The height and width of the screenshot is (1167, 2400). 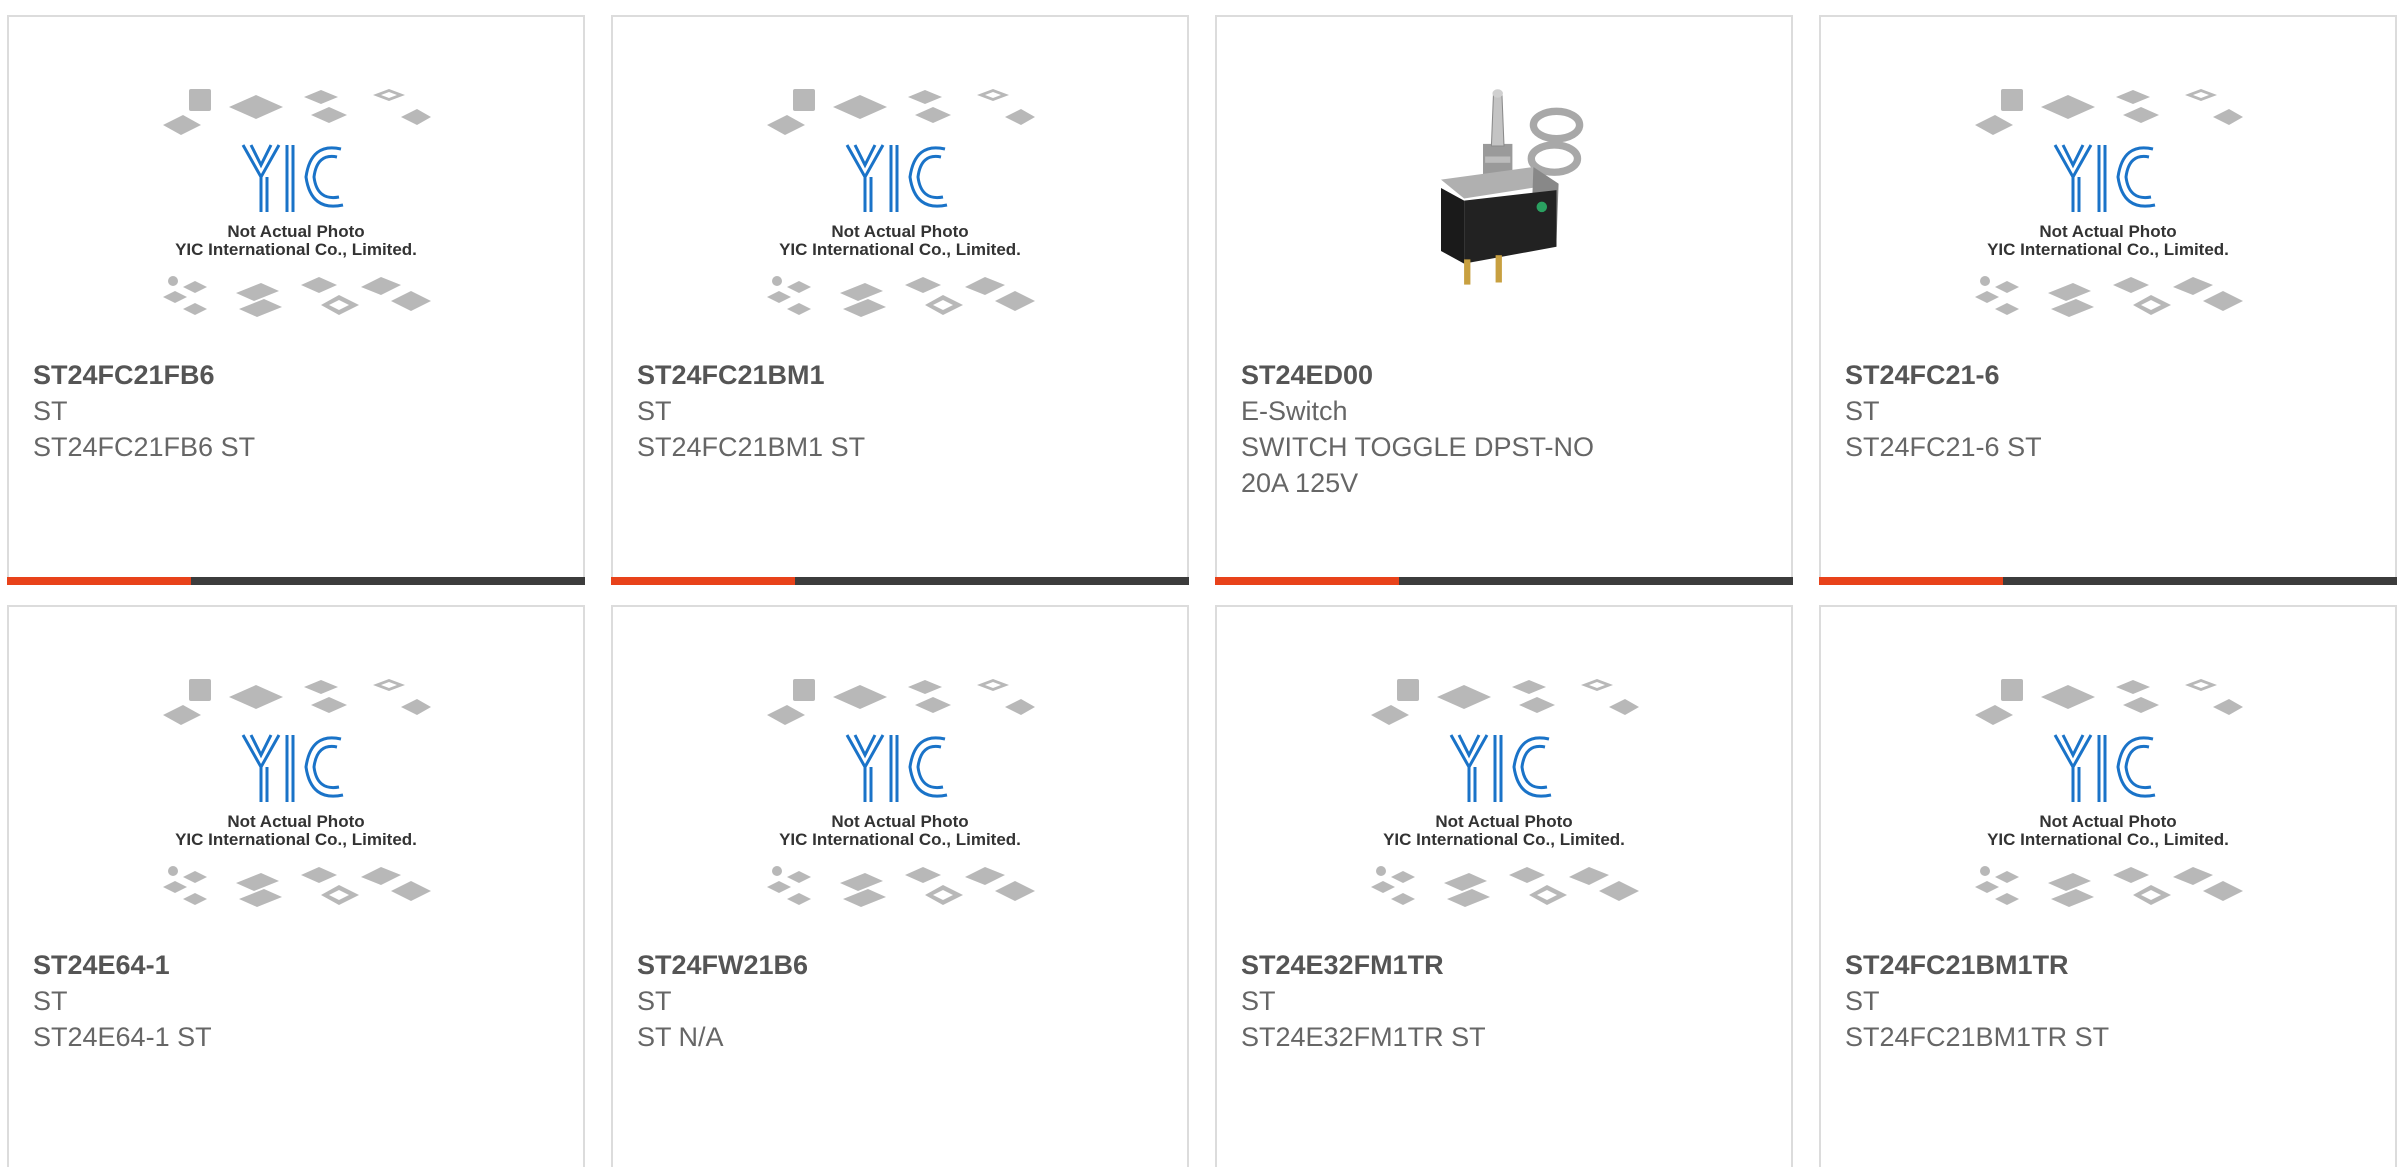 I want to click on product-card: ST24FW21B6 ST ST N/A, so click(x=900, y=886).